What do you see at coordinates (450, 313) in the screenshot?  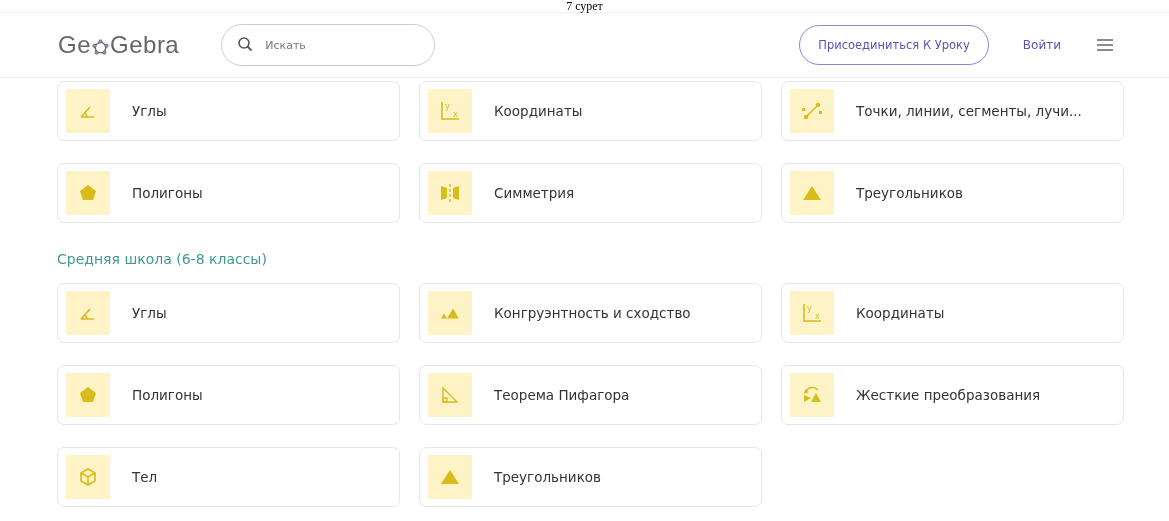 I see `triangles-icon` at bounding box center [450, 313].